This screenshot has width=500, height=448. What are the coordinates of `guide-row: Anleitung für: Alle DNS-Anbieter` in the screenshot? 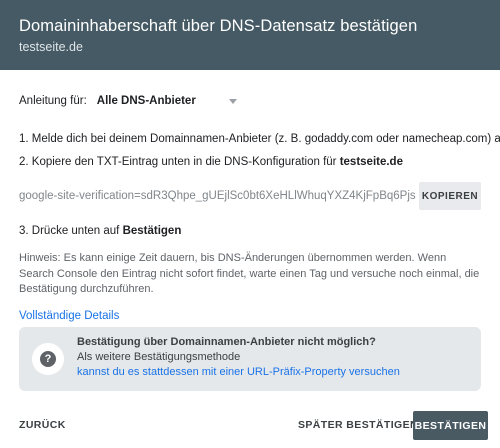 It's located at (128, 101).